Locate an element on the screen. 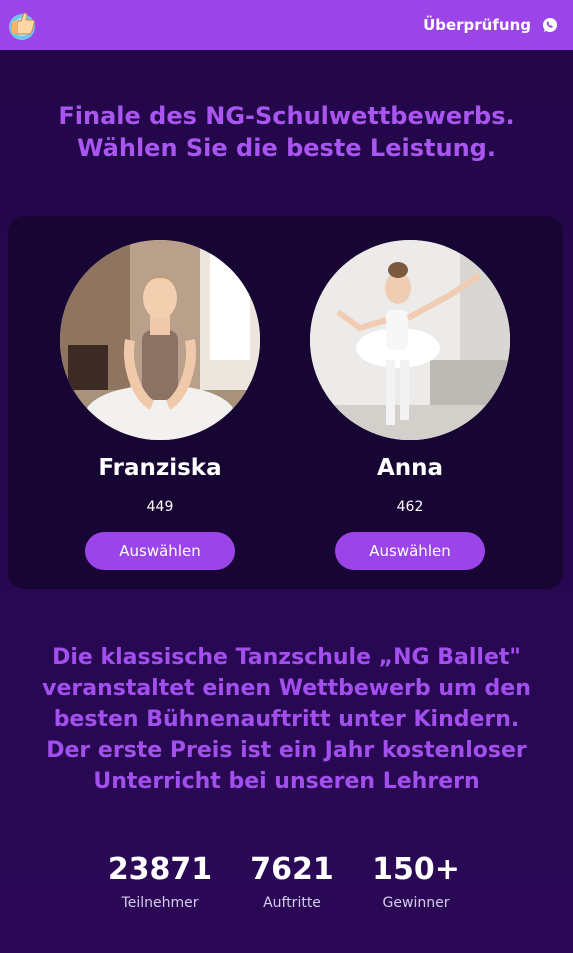 The image size is (573, 953). vote-count: 462 is located at coordinates (410, 507).